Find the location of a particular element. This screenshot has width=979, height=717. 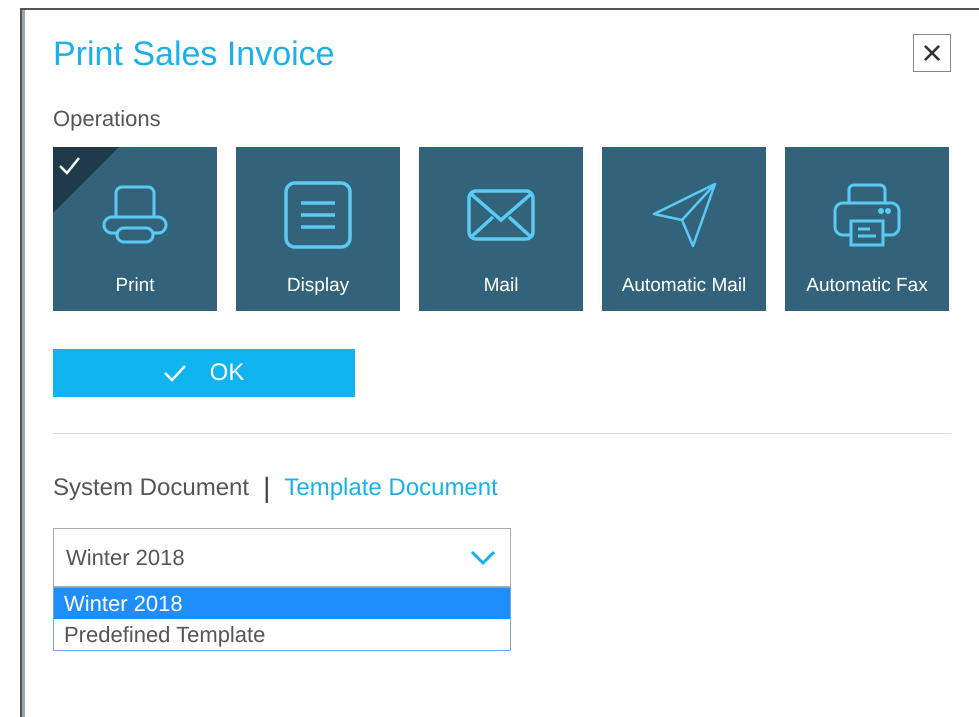

operation-tile: Automatic Fax is located at coordinates (867, 229).